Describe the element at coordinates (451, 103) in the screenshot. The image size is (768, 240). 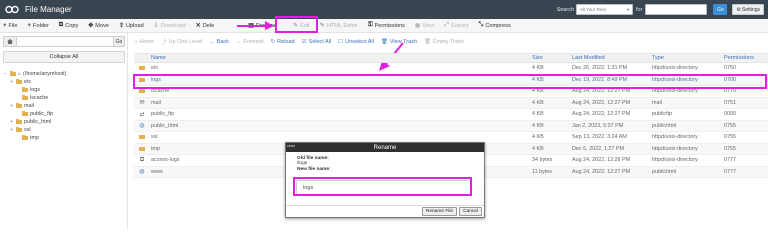
I see `table-row: ✉ mail 4 KB Aug 24, 2022, 12:27 PM mail 0751` at that location.